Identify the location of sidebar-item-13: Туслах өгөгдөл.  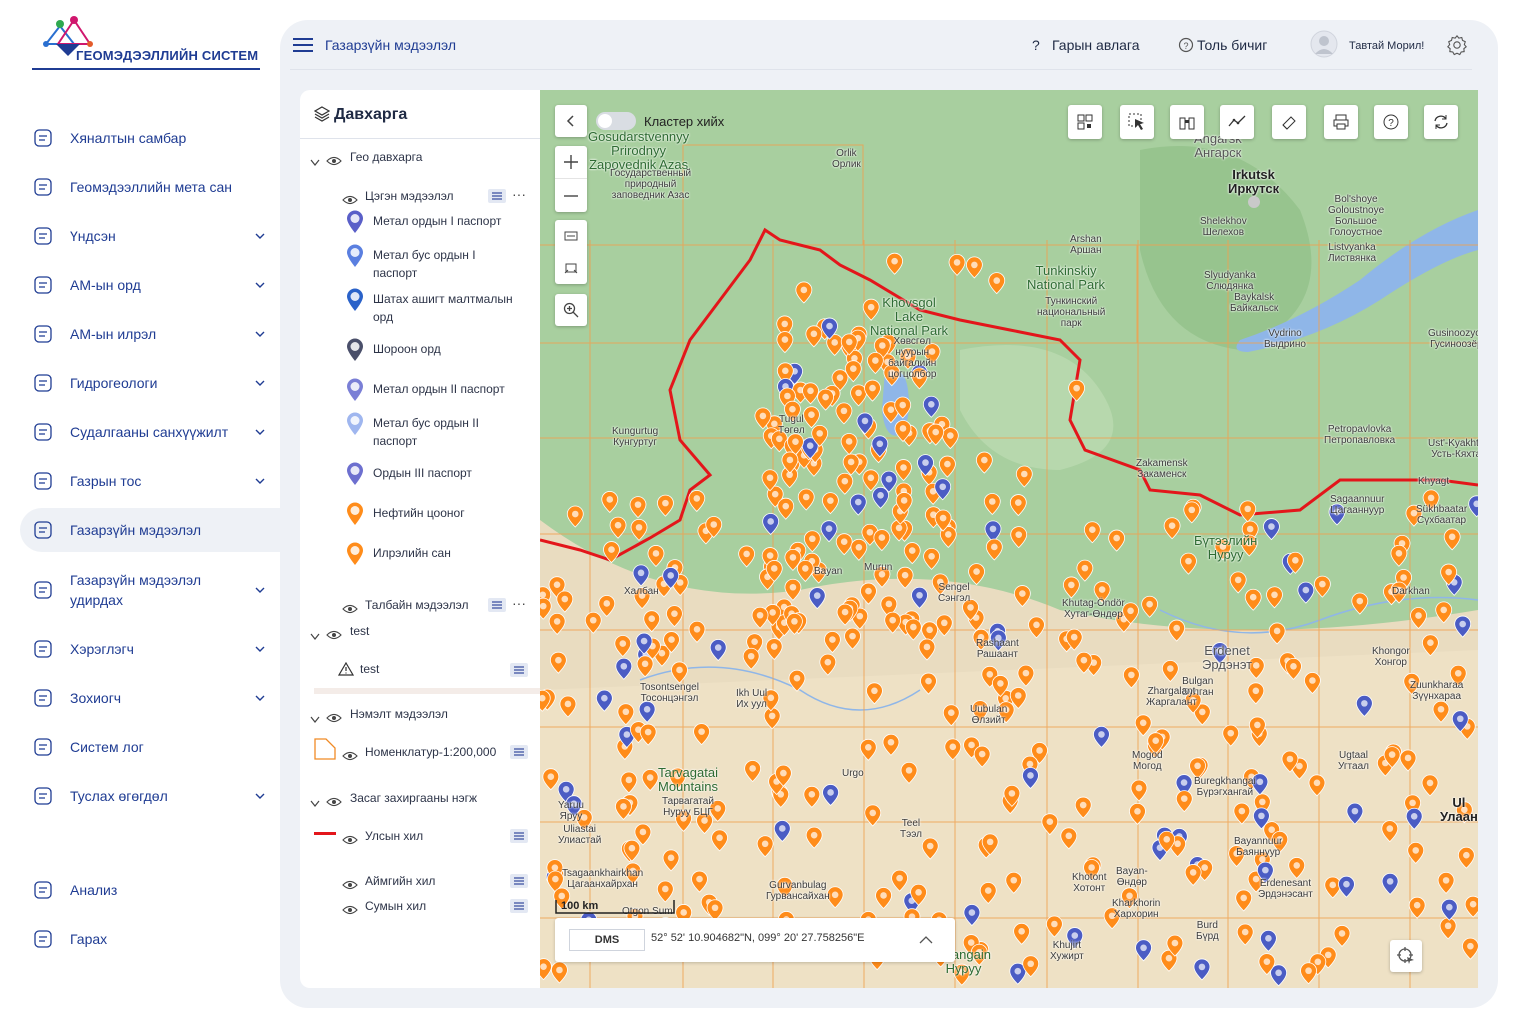
(150, 796).